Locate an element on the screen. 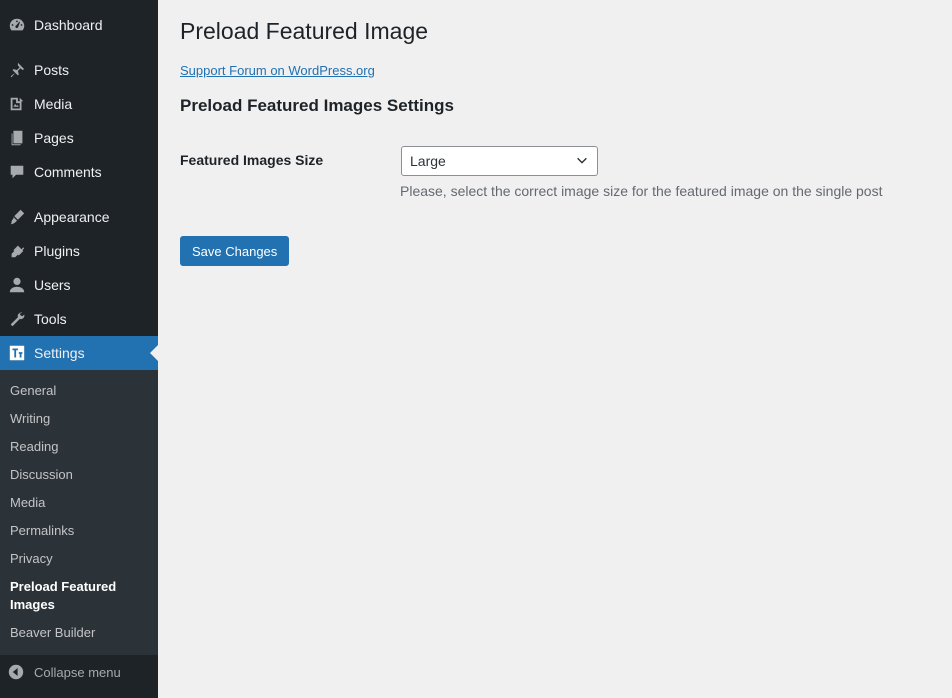  plug-icon is located at coordinates (17, 251).